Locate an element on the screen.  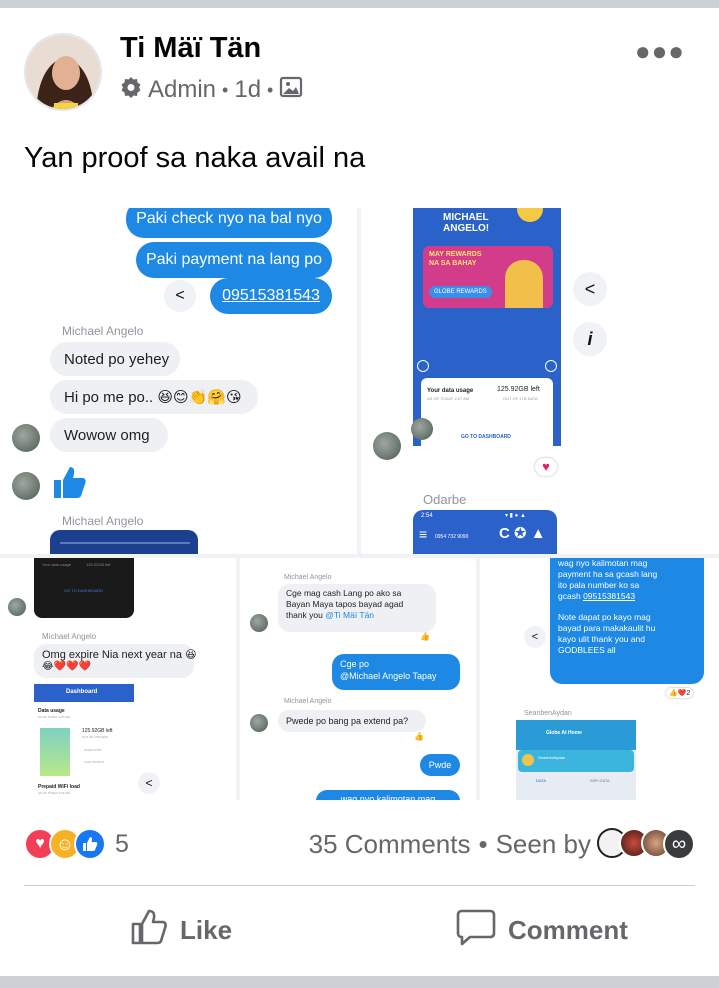
like-button: Like is located at coordinates (181, 930).